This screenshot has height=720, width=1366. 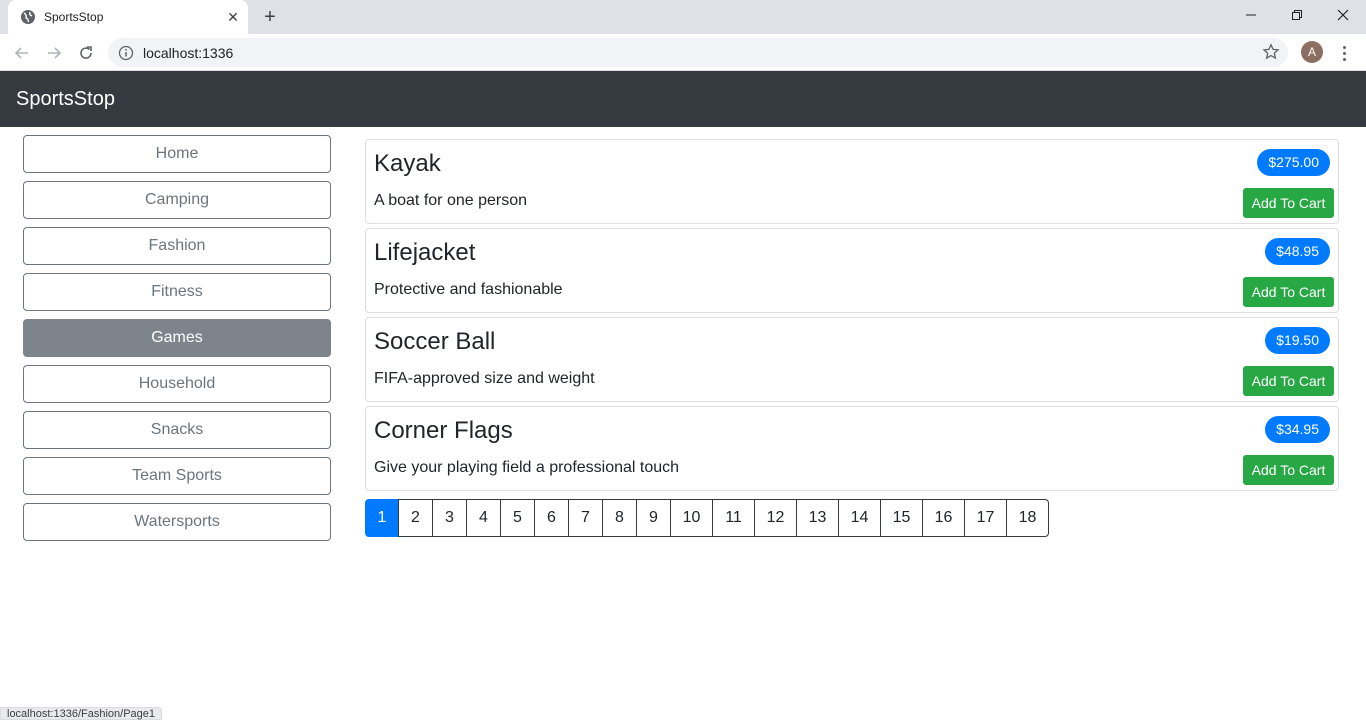 What do you see at coordinates (415, 518) in the screenshot?
I see `page-button-2: 2` at bounding box center [415, 518].